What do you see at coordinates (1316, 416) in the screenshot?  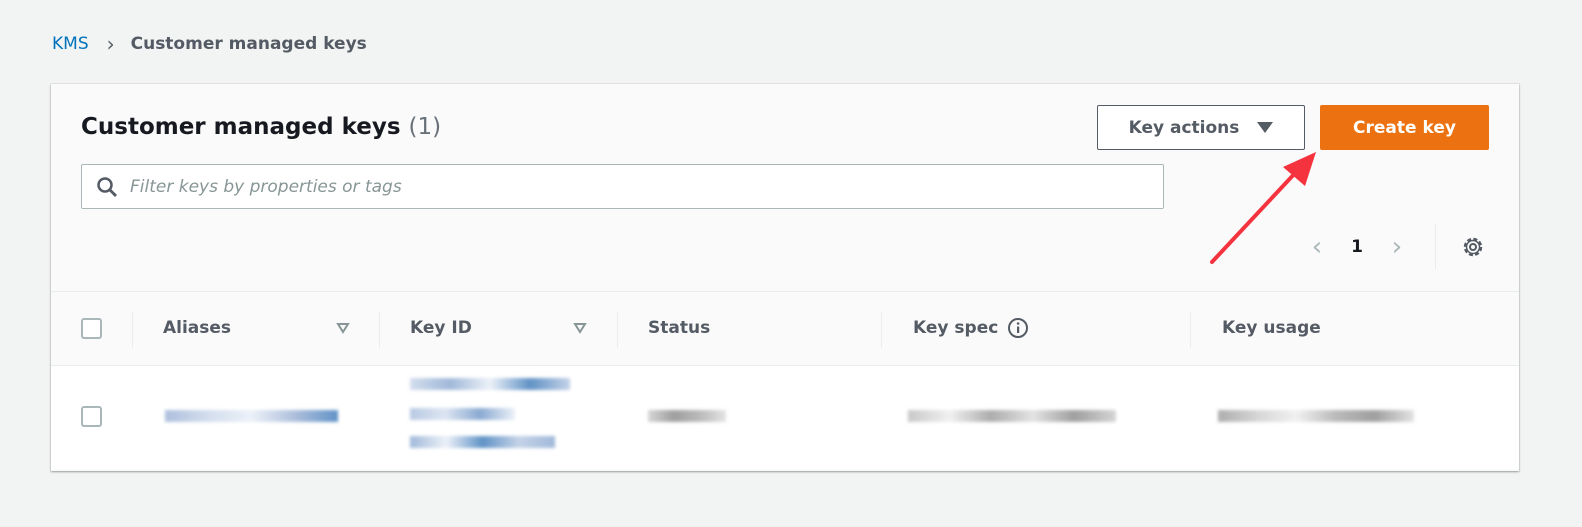 I see `redacted-key-usage` at bounding box center [1316, 416].